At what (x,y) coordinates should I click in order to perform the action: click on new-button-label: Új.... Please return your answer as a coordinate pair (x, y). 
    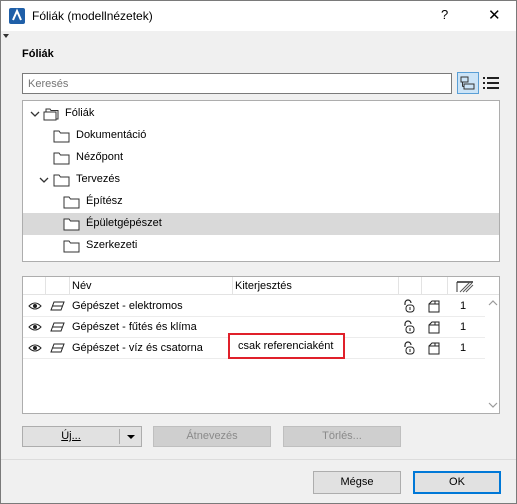
    Looking at the image, I should click on (71, 436).